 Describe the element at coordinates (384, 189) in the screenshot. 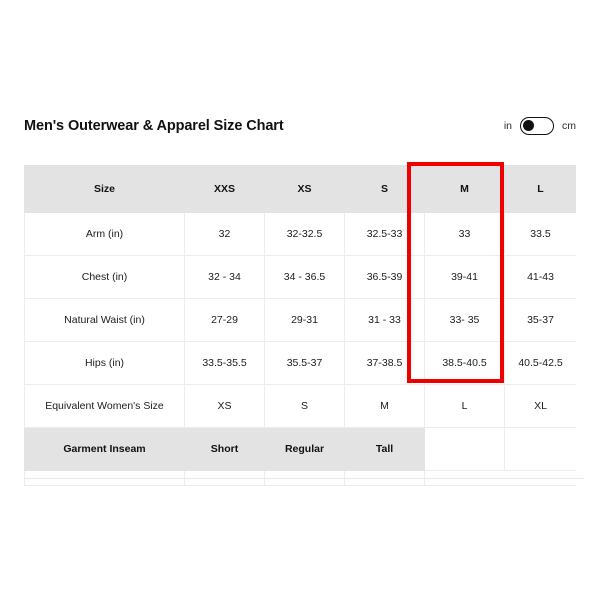

I see `column-header-s: S` at that location.